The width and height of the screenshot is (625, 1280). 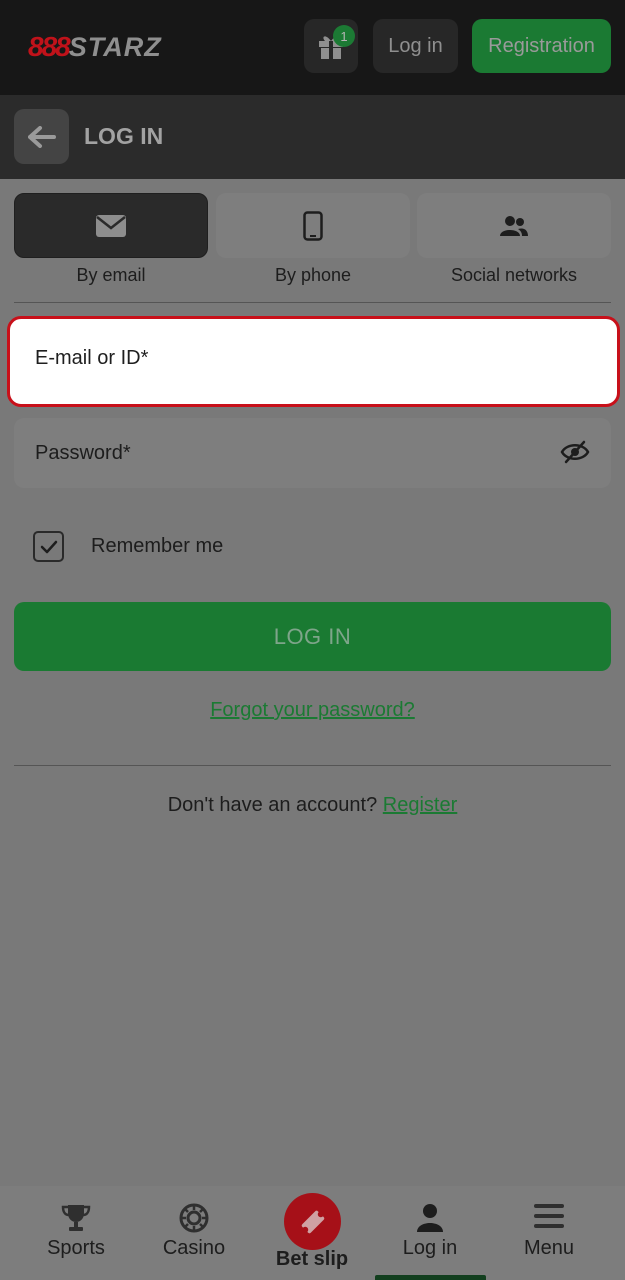 I want to click on tab-label-email: By email, so click(x=111, y=275).